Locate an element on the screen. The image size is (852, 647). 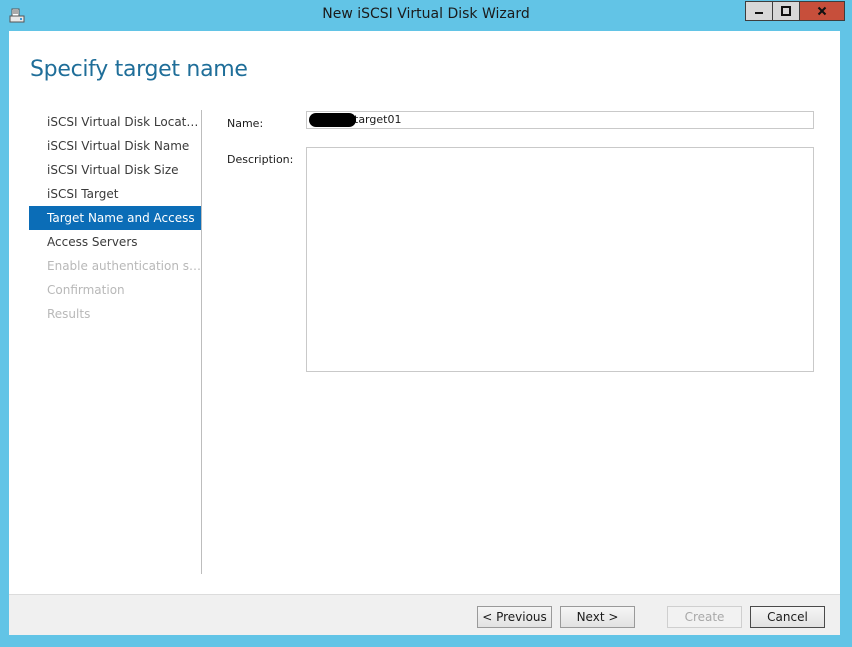
nav-step-4: Target Name and Access is located at coordinates (115, 218).